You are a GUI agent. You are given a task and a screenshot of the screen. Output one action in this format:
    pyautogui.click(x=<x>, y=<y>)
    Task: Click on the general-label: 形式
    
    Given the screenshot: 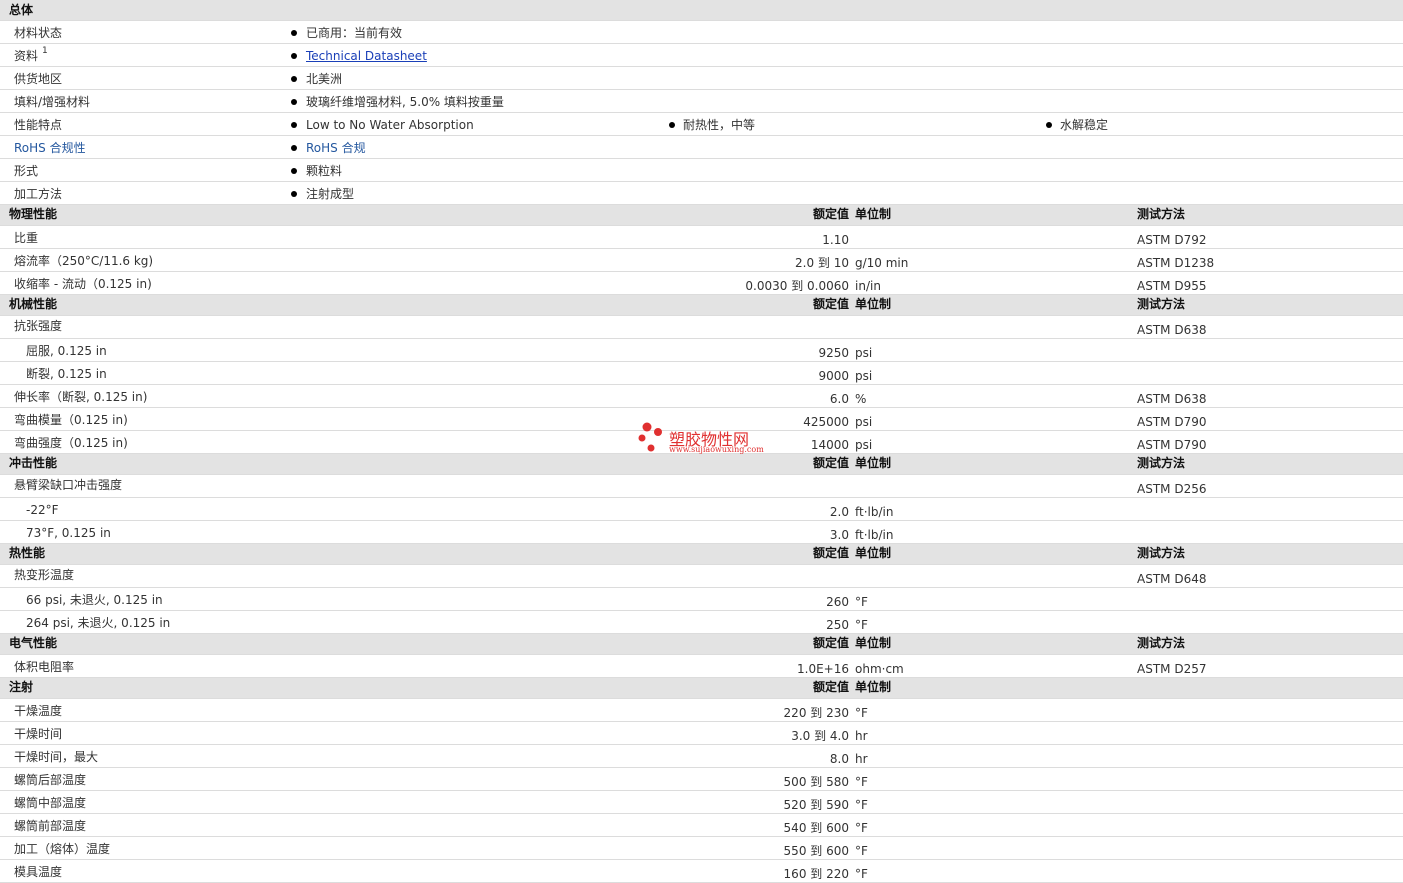 What is the action you would take?
    pyautogui.click(x=26, y=171)
    